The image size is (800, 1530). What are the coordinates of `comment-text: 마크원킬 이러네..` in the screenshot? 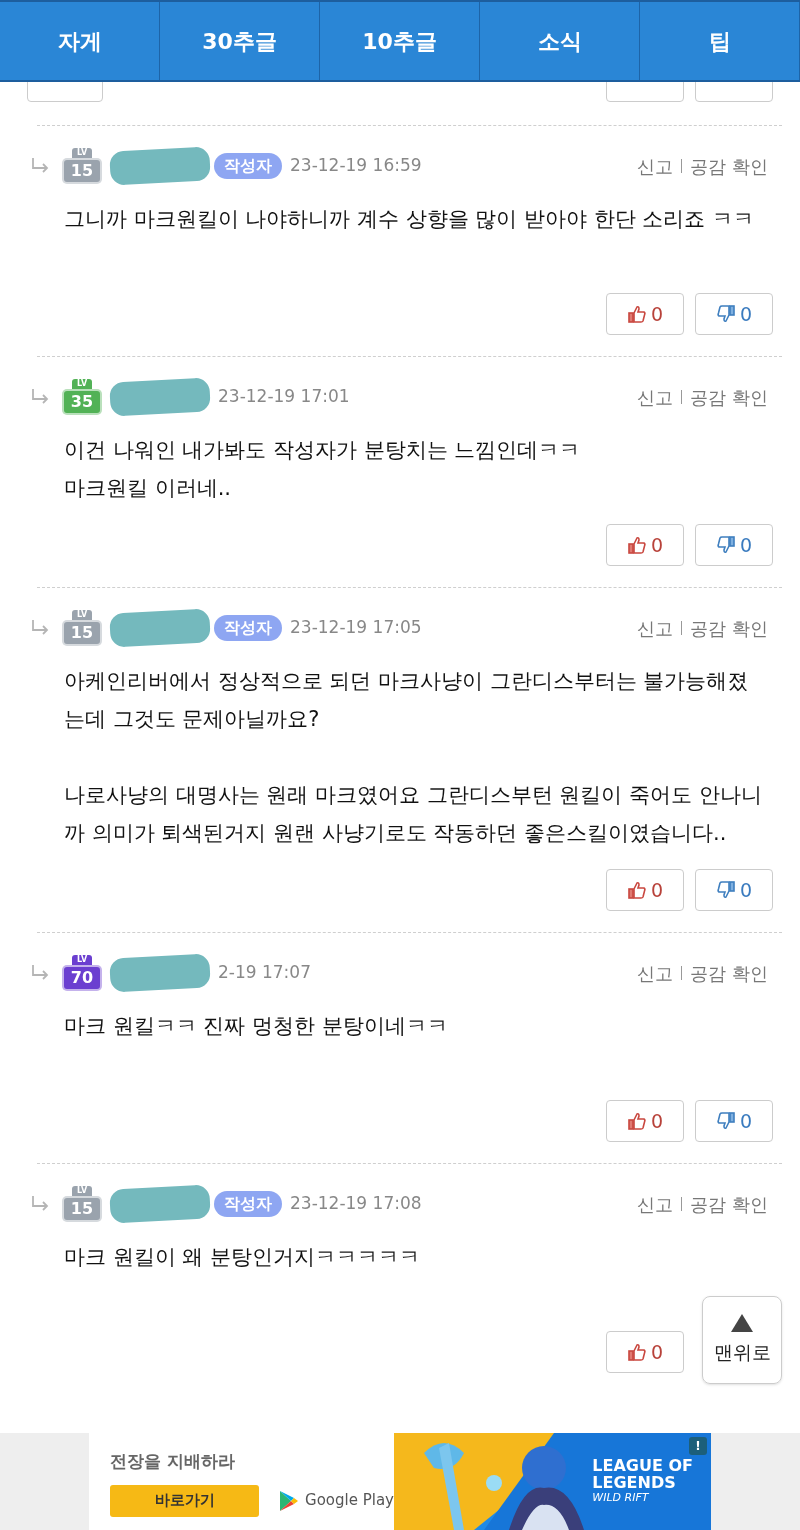 It's located at (148, 488).